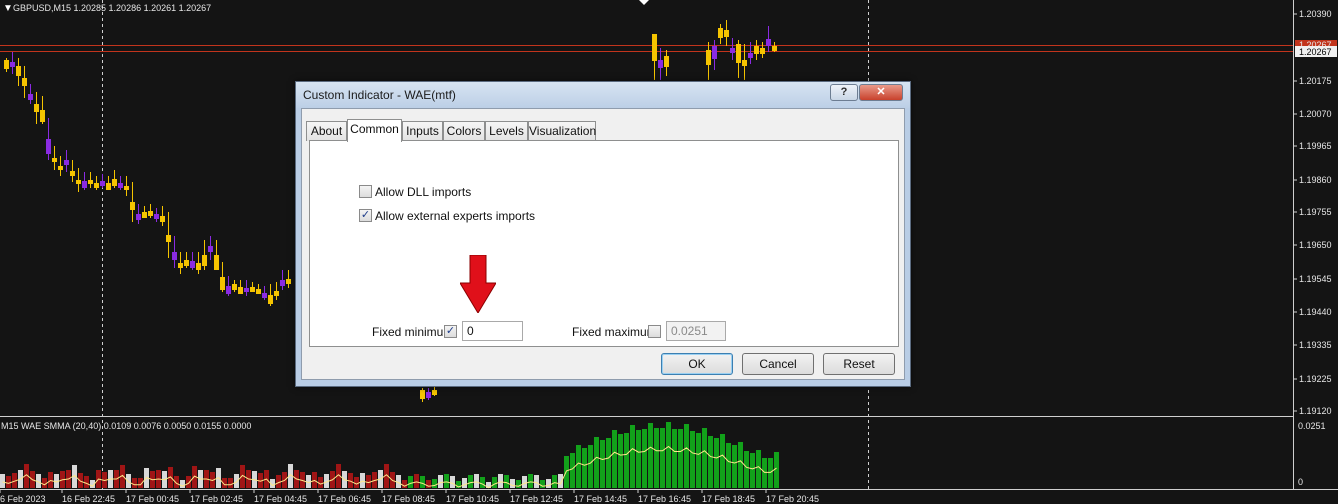 This screenshot has height=504, width=1338. I want to click on price-label: 1.19440, so click(1315, 312).